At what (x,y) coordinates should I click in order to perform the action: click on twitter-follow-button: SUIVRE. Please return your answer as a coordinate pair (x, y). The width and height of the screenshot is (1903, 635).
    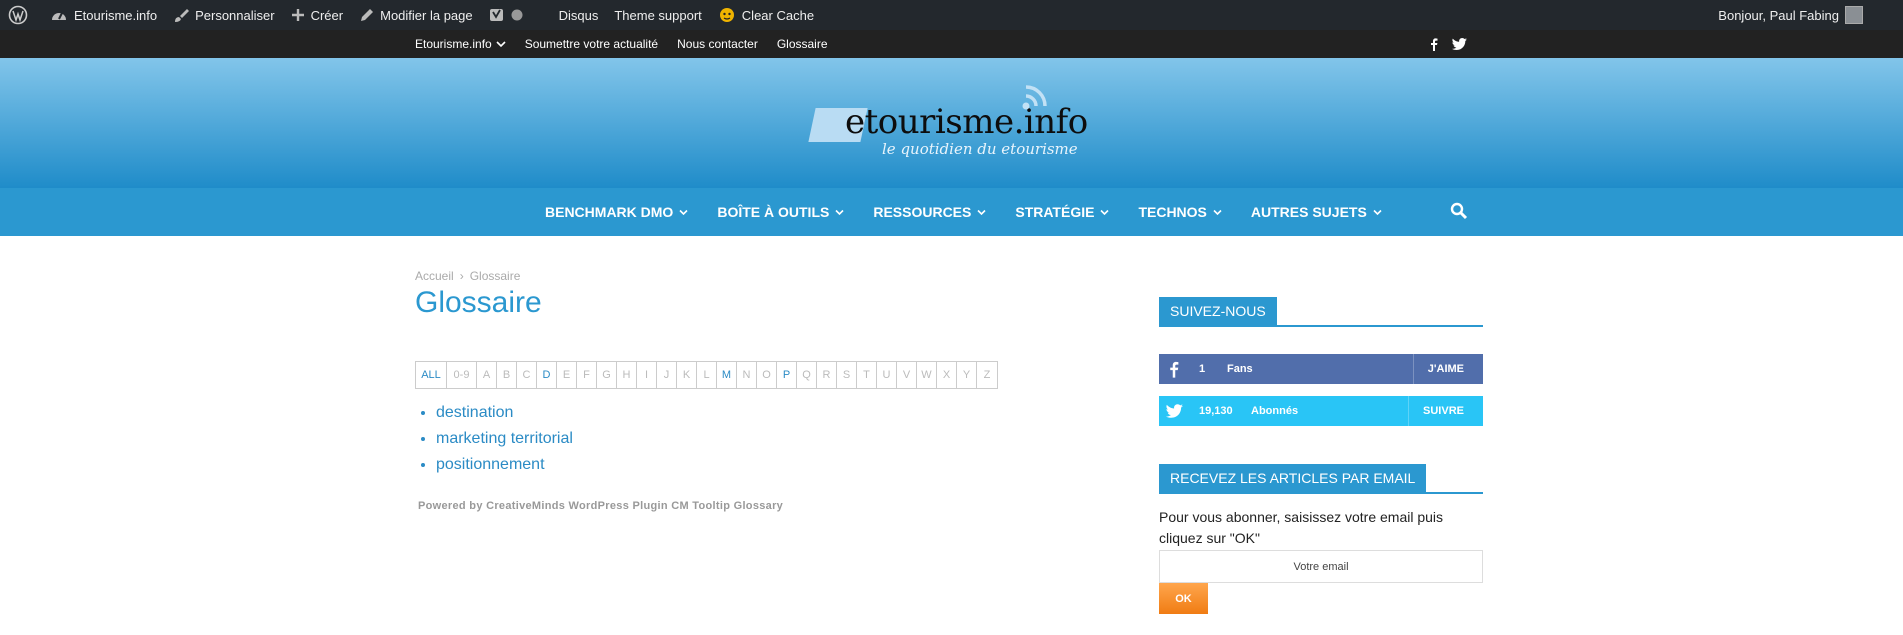
    Looking at the image, I should click on (1445, 411).